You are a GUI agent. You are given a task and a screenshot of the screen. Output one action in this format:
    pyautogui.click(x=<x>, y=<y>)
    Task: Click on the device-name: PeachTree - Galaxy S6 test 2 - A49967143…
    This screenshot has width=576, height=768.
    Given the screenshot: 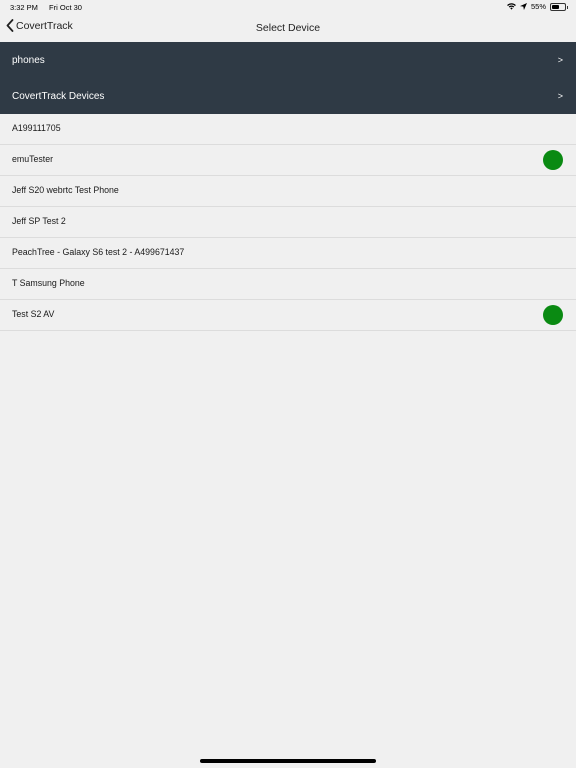 What is the action you would take?
    pyautogui.click(x=98, y=252)
    